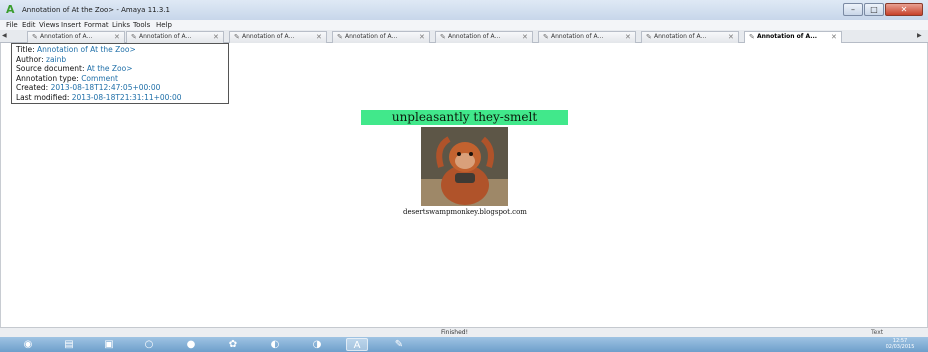 The width and height of the screenshot is (928, 352). Describe the element at coordinates (71, 25) in the screenshot. I see `menu-insert: Insert` at that location.